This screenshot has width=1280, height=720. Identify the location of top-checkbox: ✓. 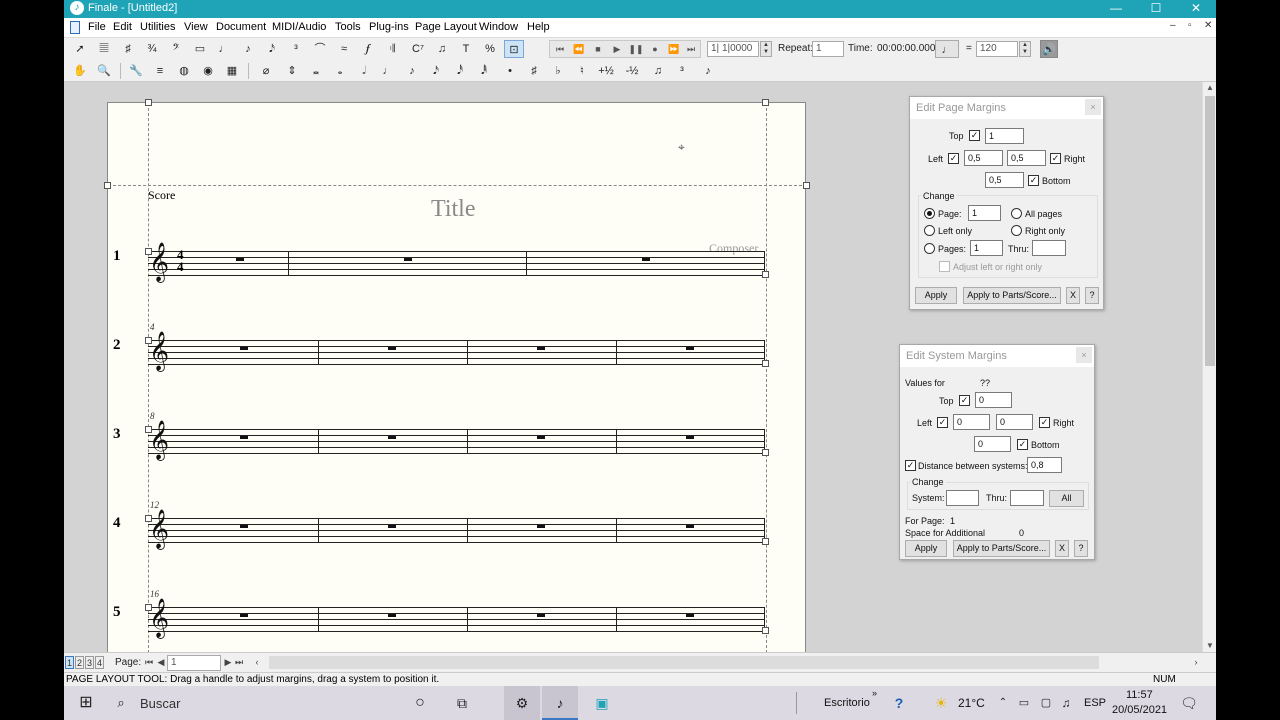
(964, 400).